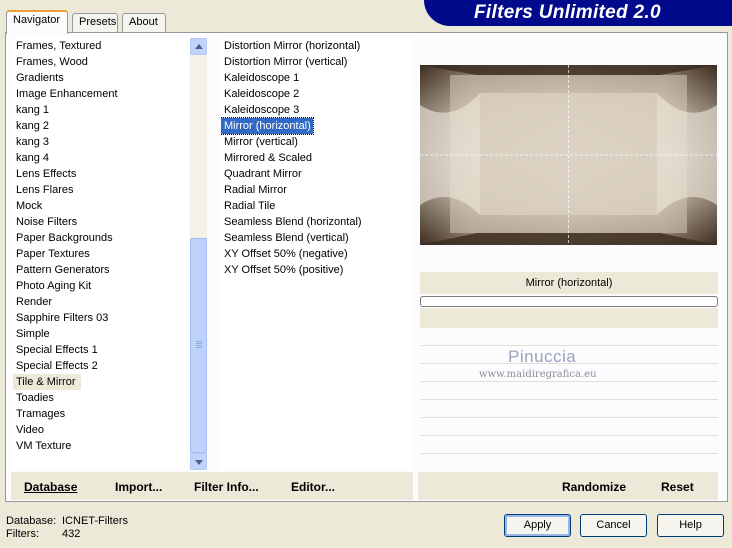 The image size is (732, 548). What do you see at coordinates (542, 356) in the screenshot?
I see `watermark-name: Pinuccia` at bounding box center [542, 356].